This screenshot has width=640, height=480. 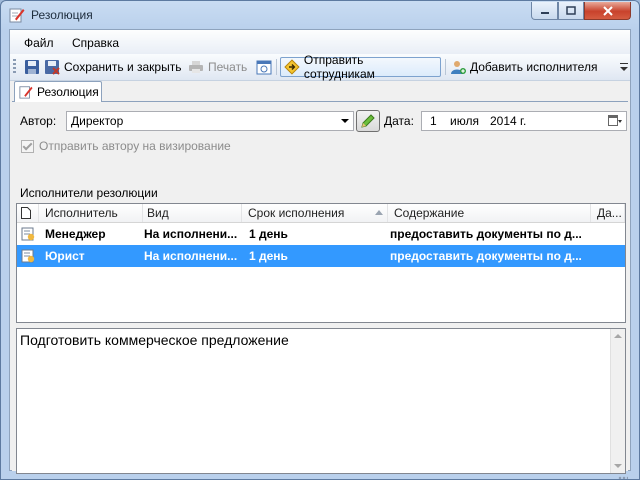 I want to click on menu-help: Справка, so click(x=95, y=43).